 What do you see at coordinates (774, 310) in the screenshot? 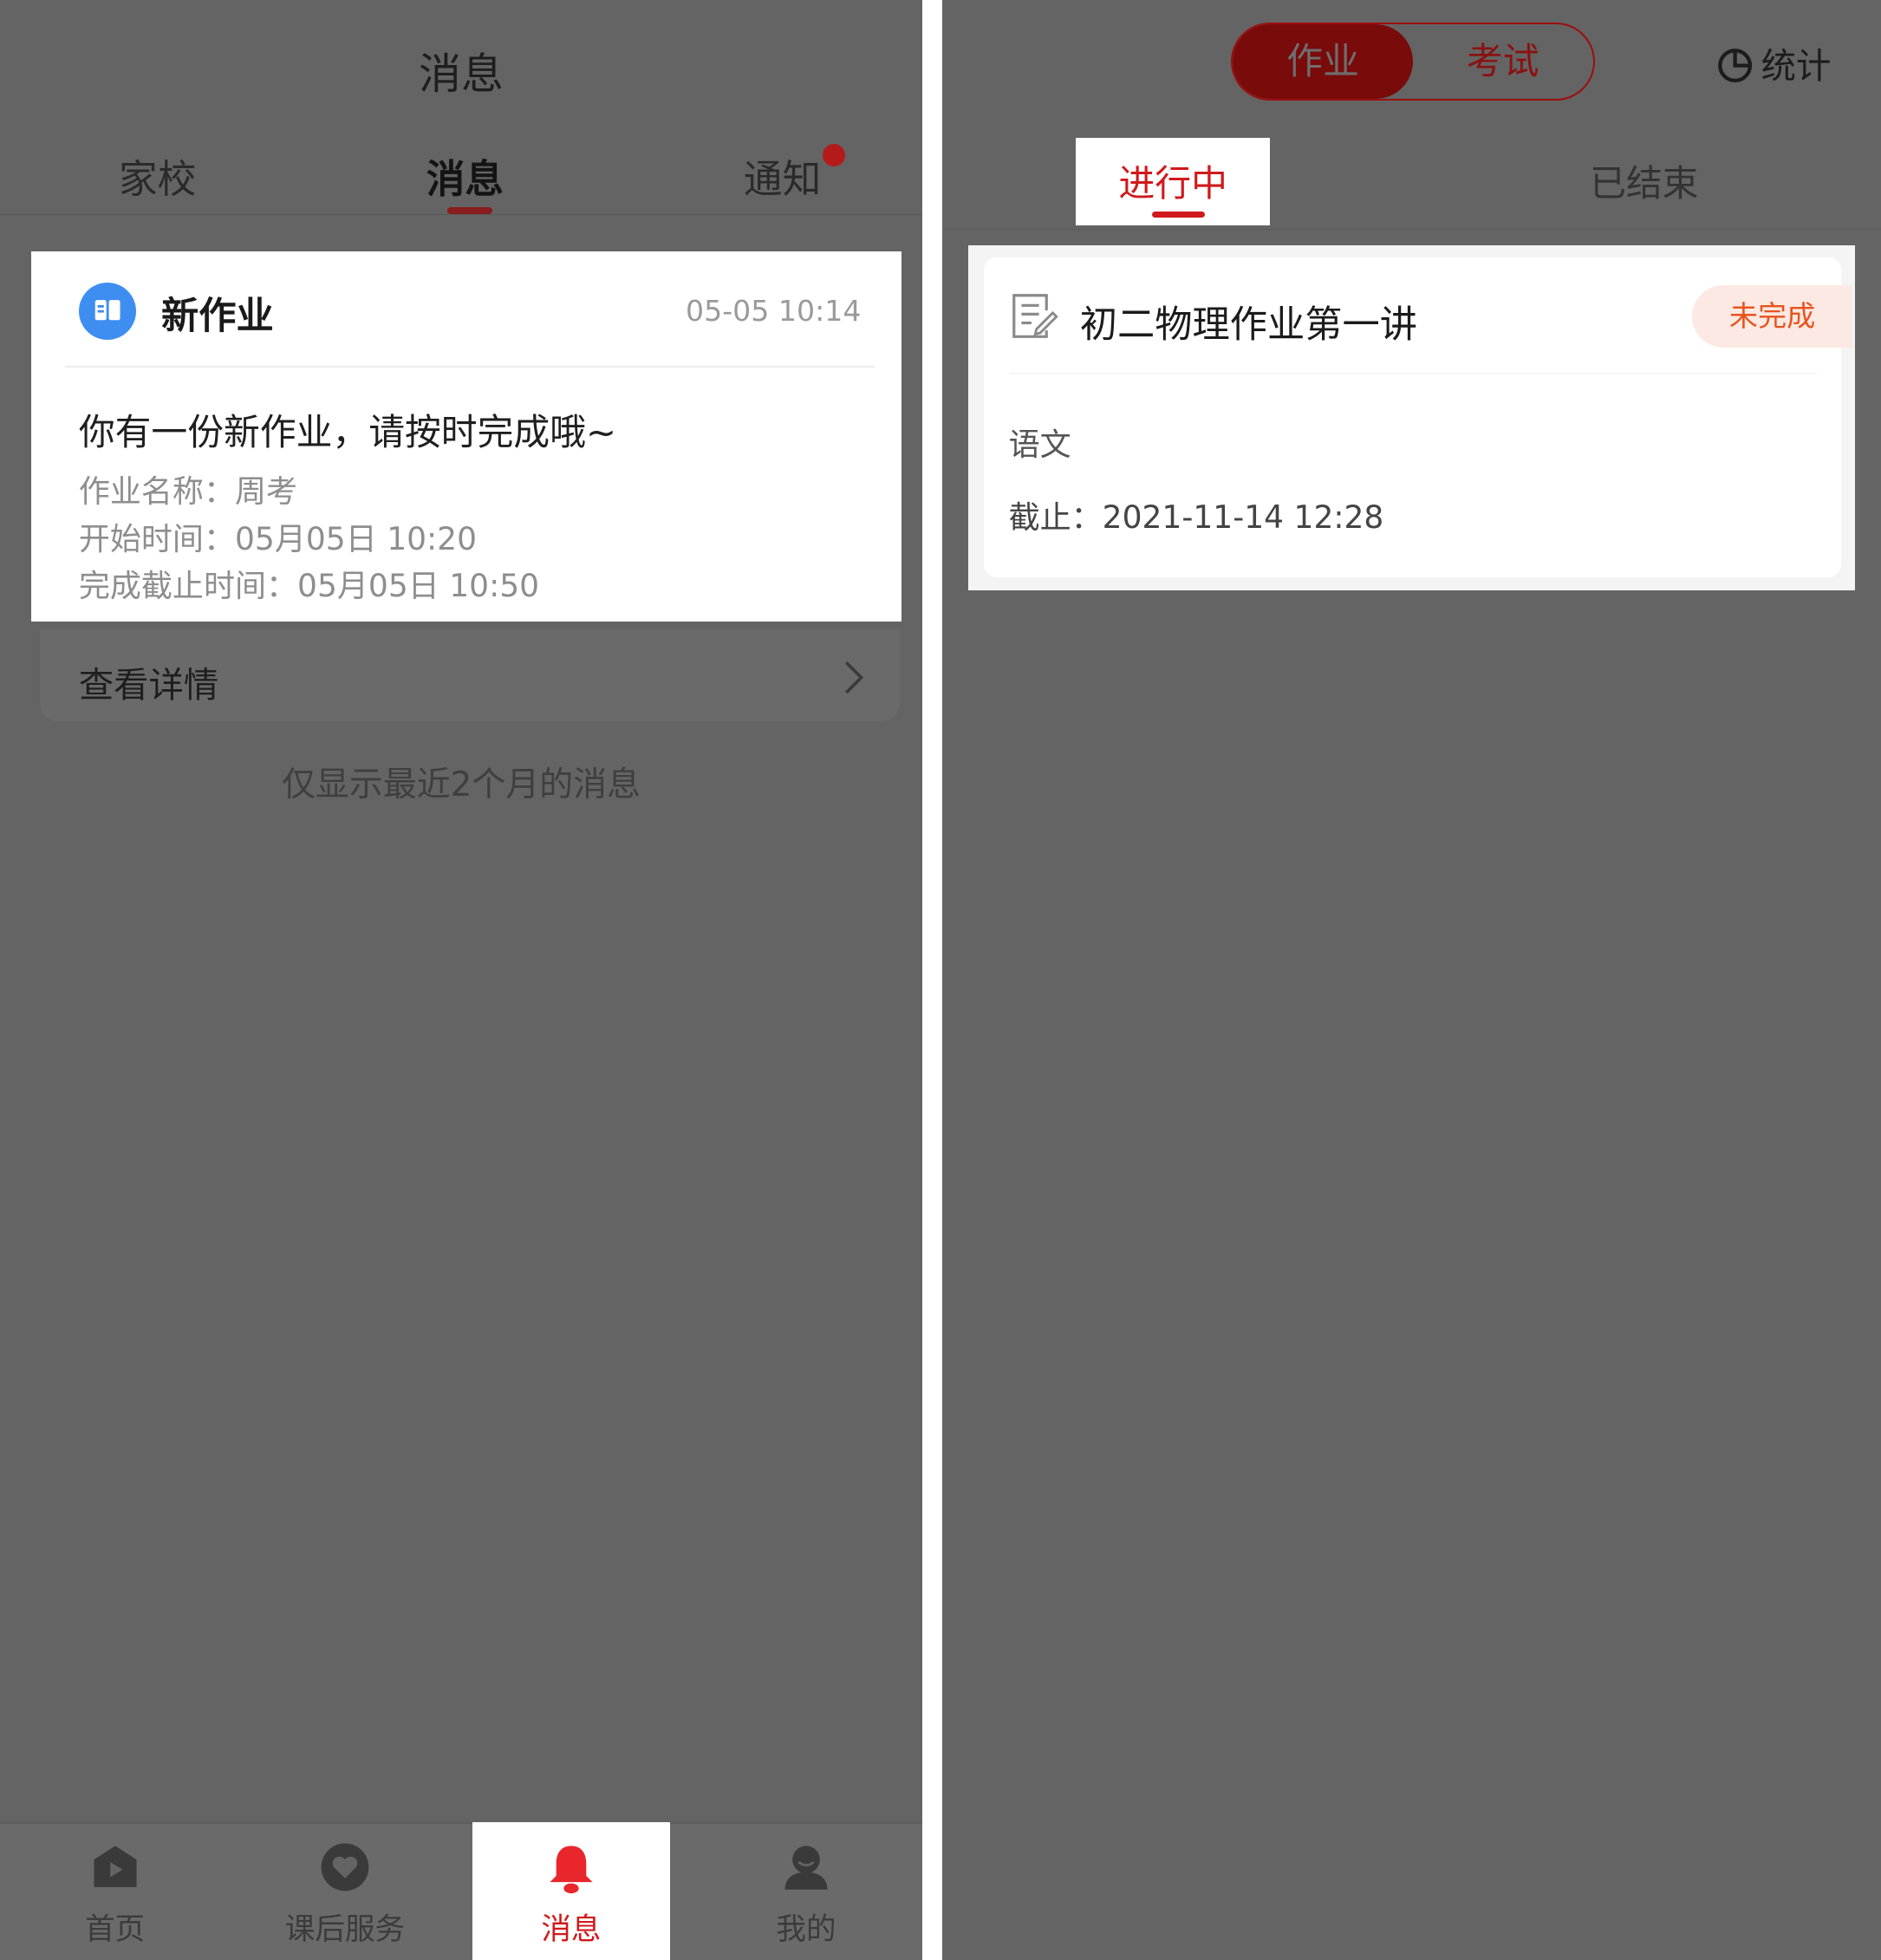
I see `message-time: 05-05 10:14` at bounding box center [774, 310].